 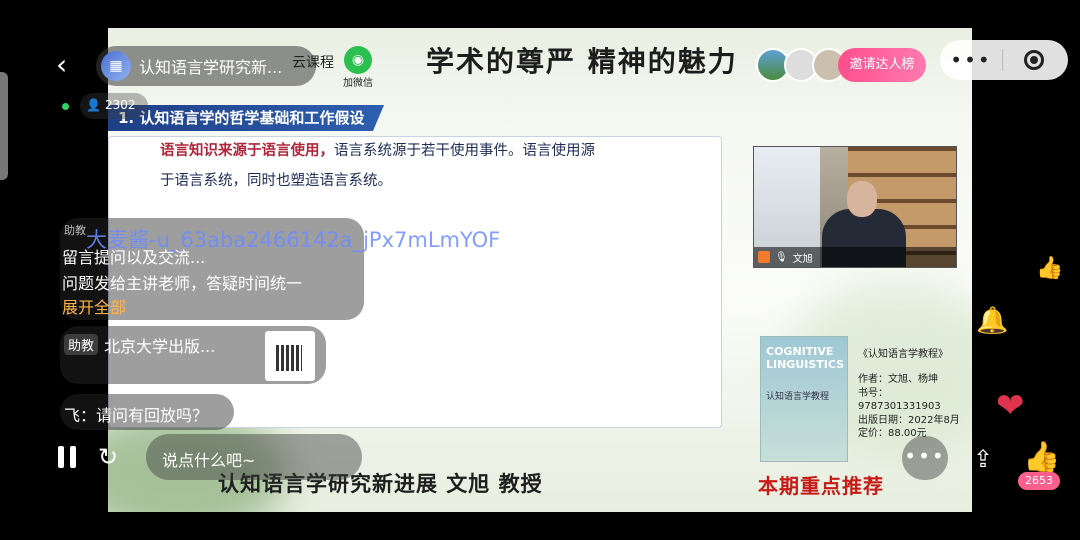 I want to click on slide-bottom-recommend: 本期重点推荐, so click(x=821, y=486).